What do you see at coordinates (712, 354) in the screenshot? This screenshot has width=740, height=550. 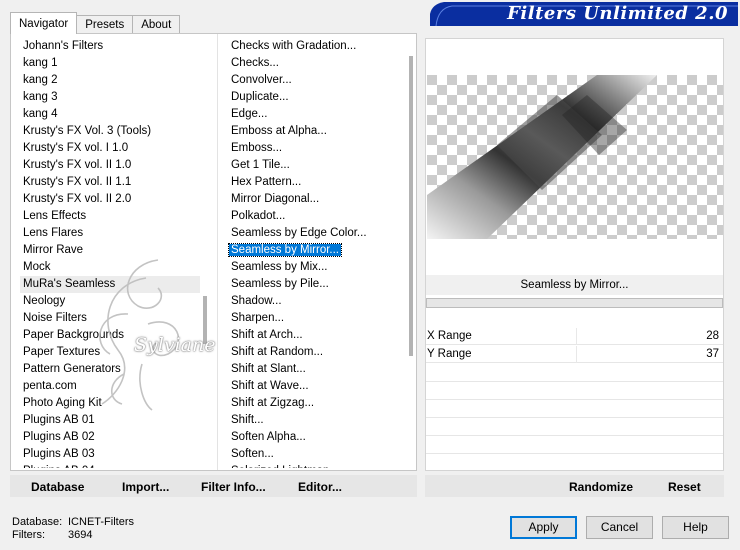 I see `param-value: 37` at bounding box center [712, 354].